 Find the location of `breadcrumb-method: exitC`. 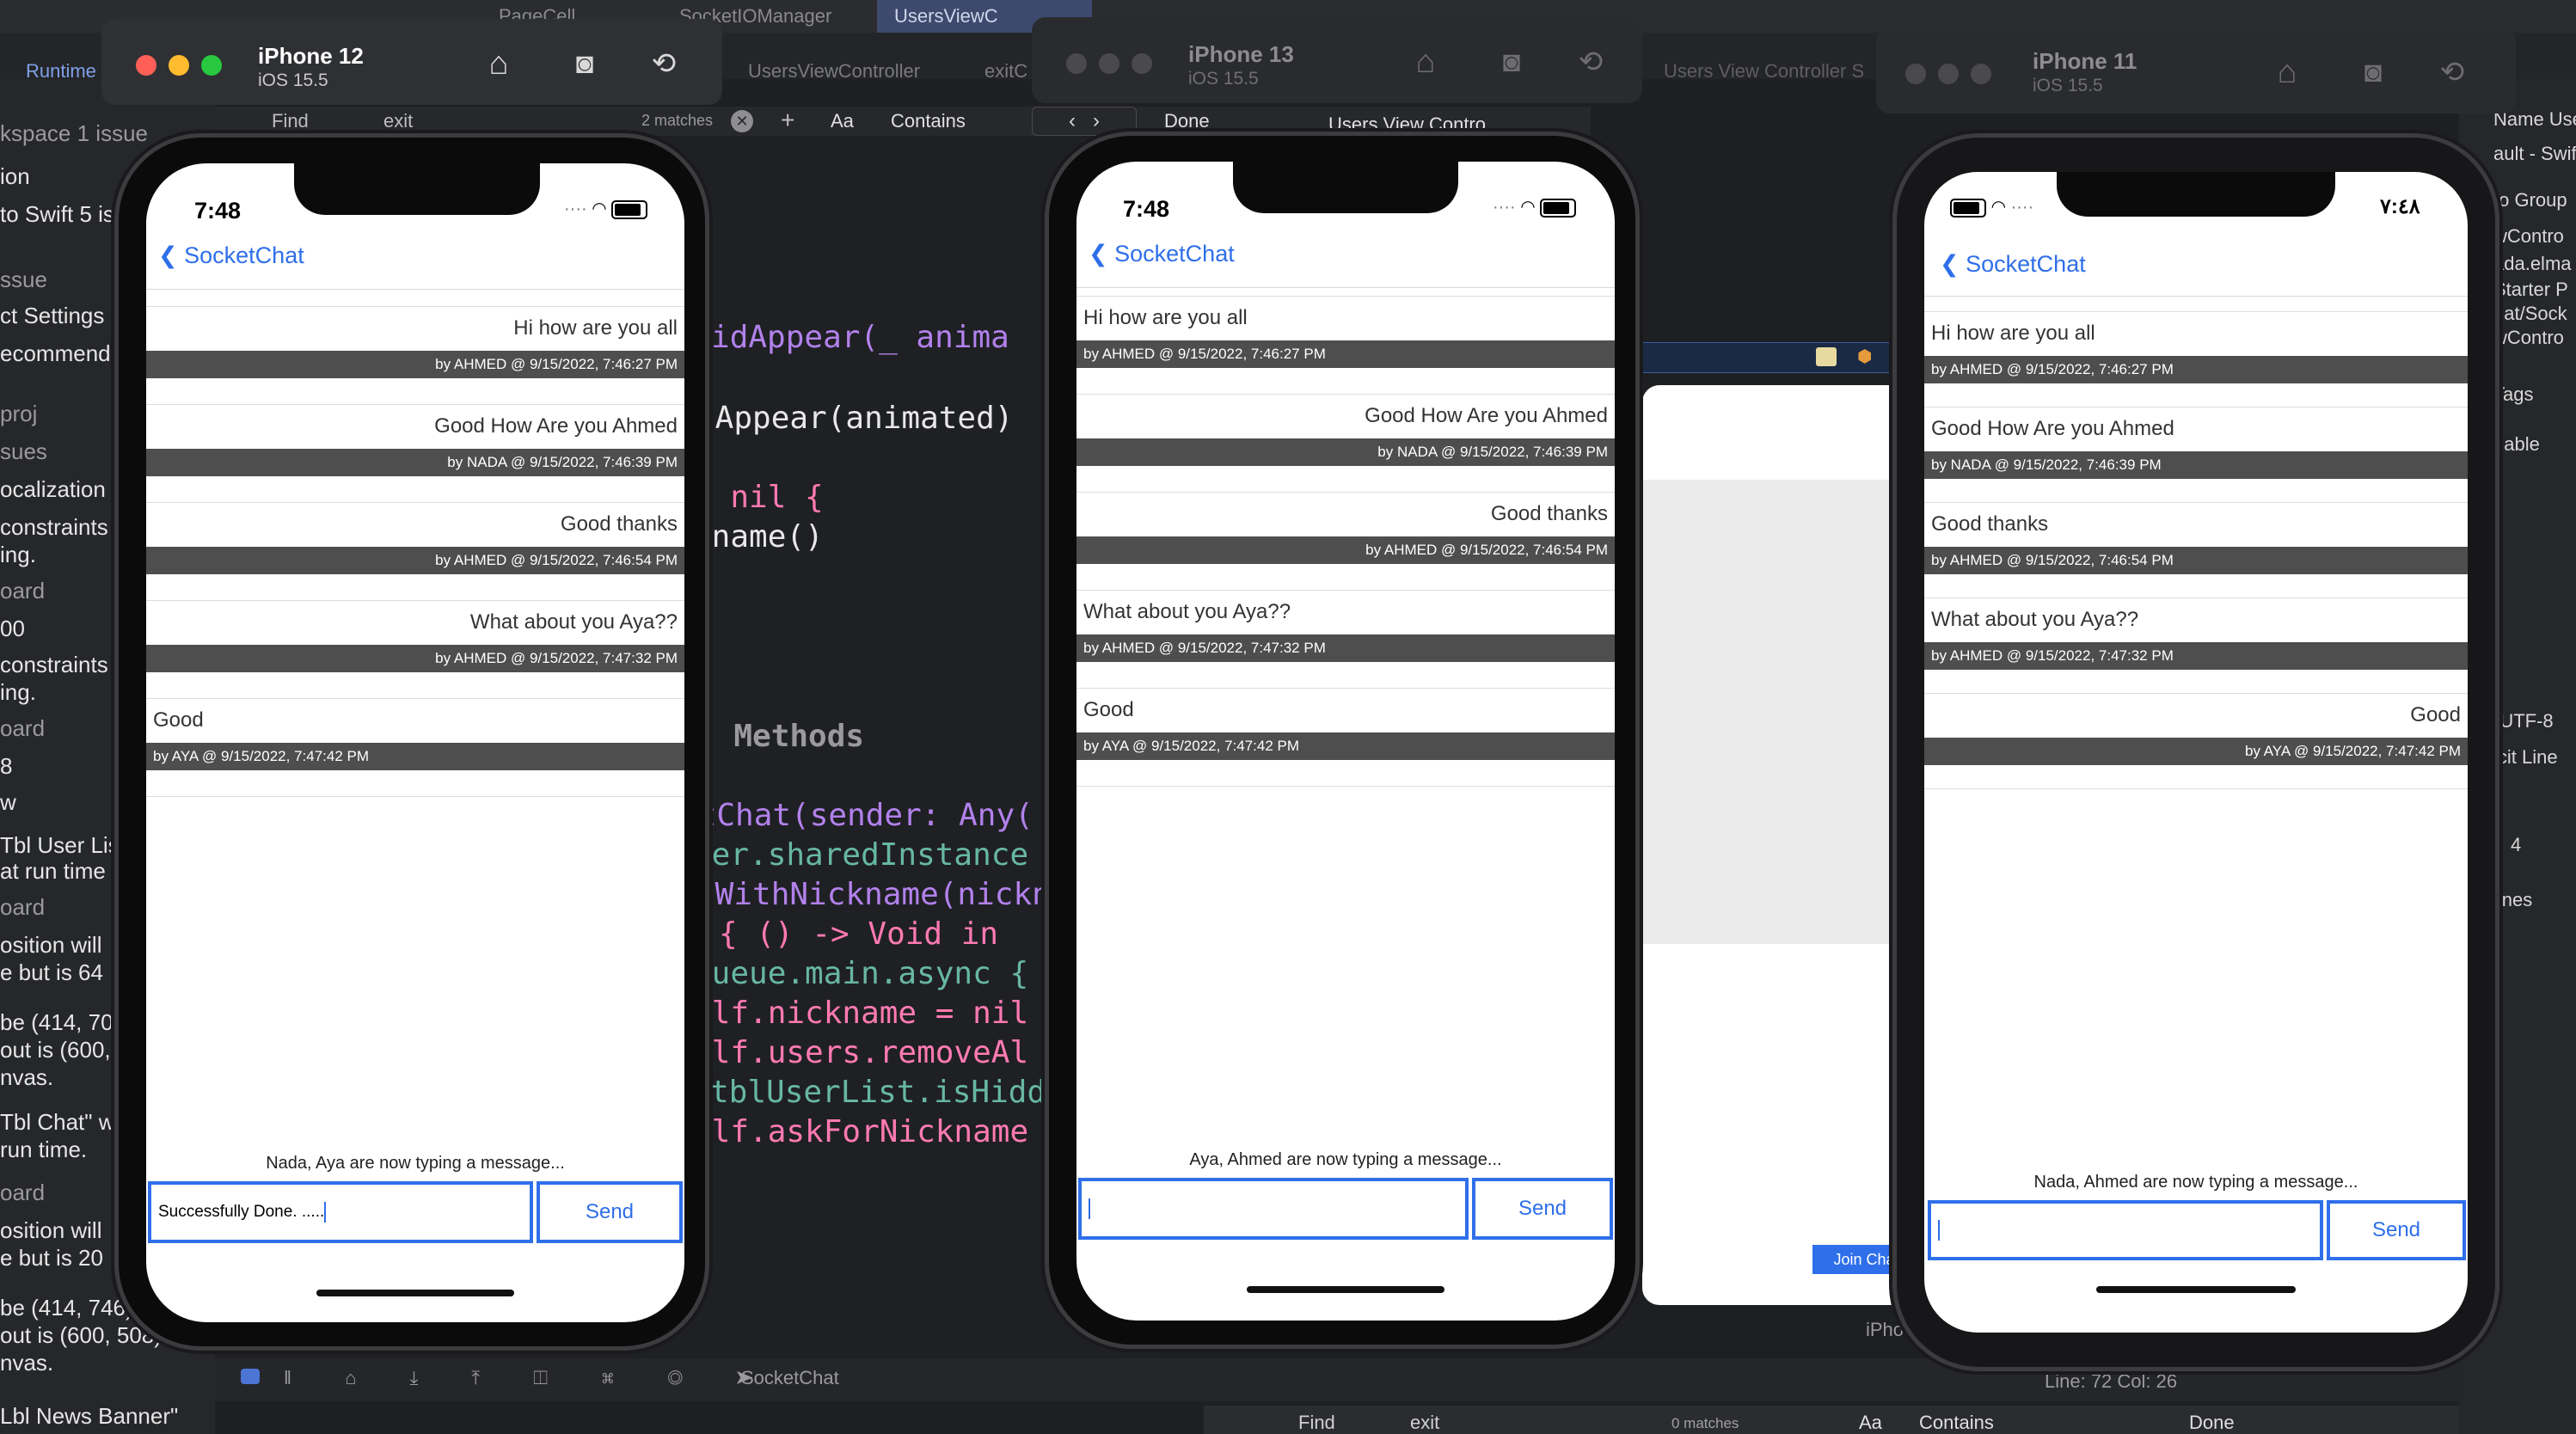

breadcrumb-method: exitC is located at coordinates (1006, 71).